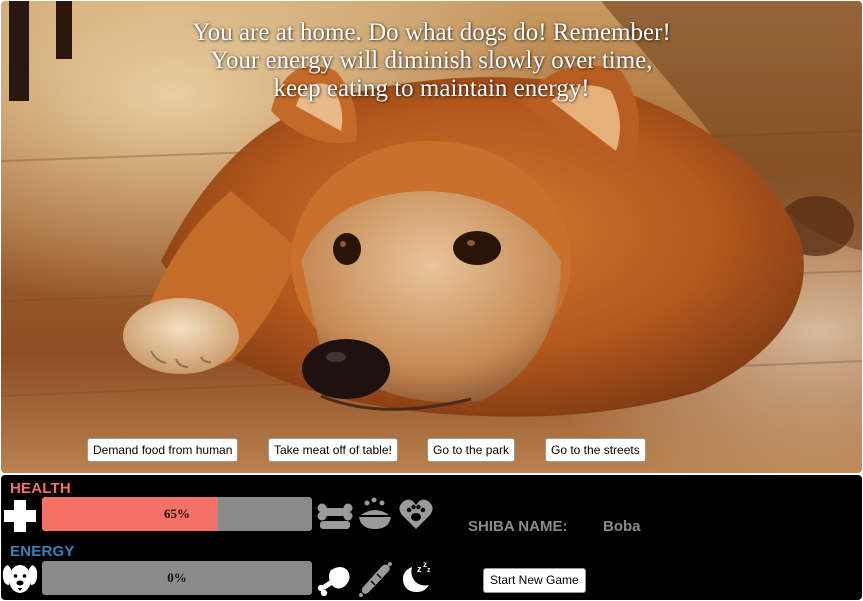 The height and width of the screenshot is (601, 863). What do you see at coordinates (471, 450) in the screenshot?
I see `go-to-park-button: Go to the park` at bounding box center [471, 450].